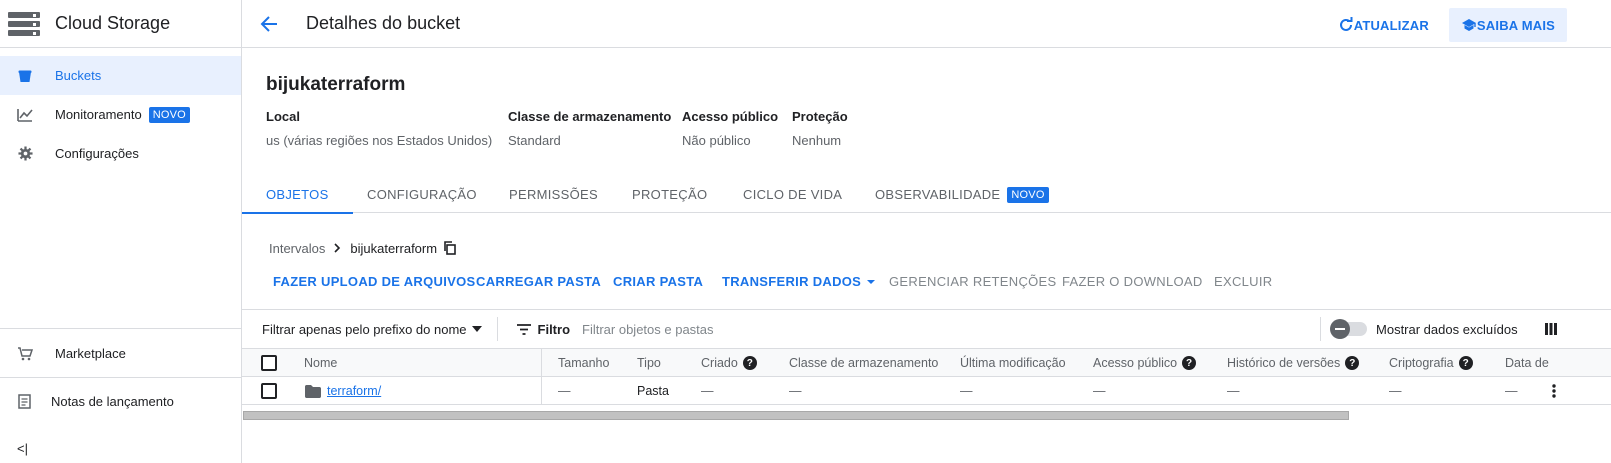 This screenshot has width=1611, height=463. What do you see at coordinates (1340, 329) in the screenshot?
I see `toggle-knob` at bounding box center [1340, 329].